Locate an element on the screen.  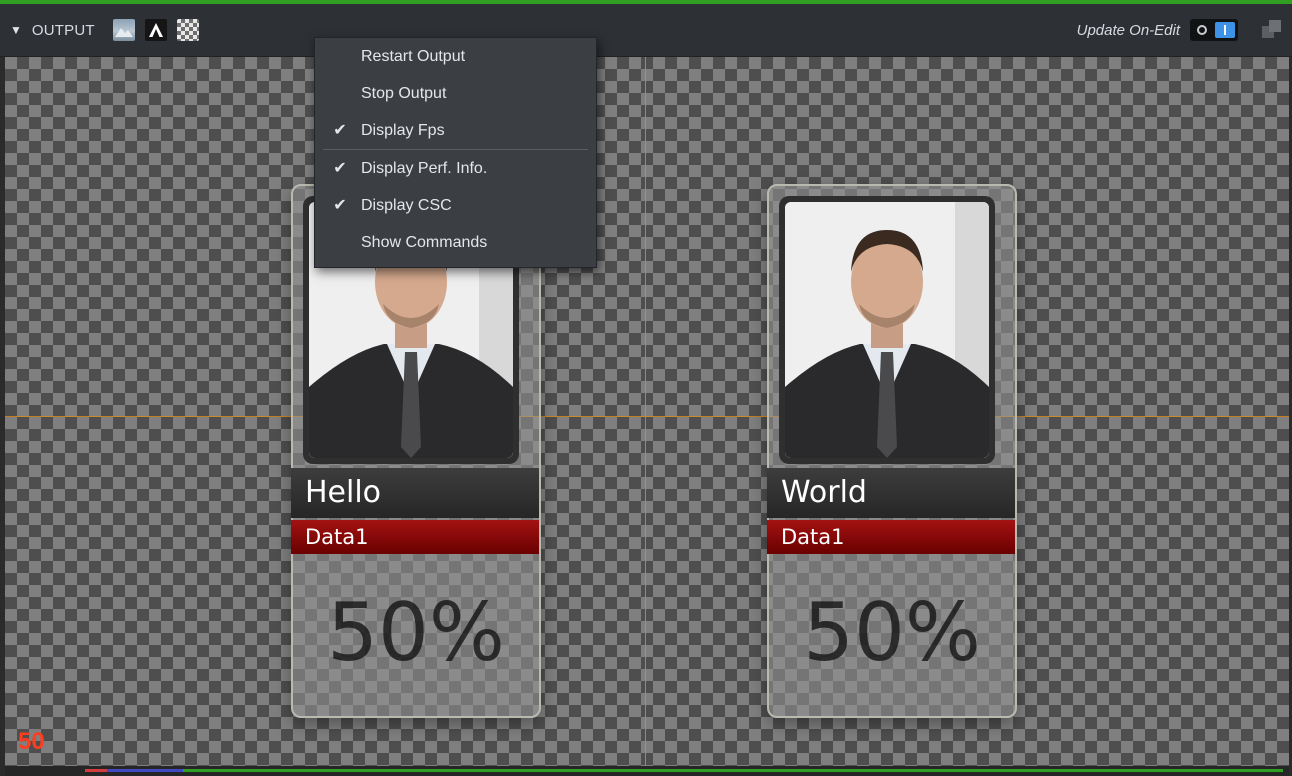
popout-icon is located at coordinates (1272, 30).